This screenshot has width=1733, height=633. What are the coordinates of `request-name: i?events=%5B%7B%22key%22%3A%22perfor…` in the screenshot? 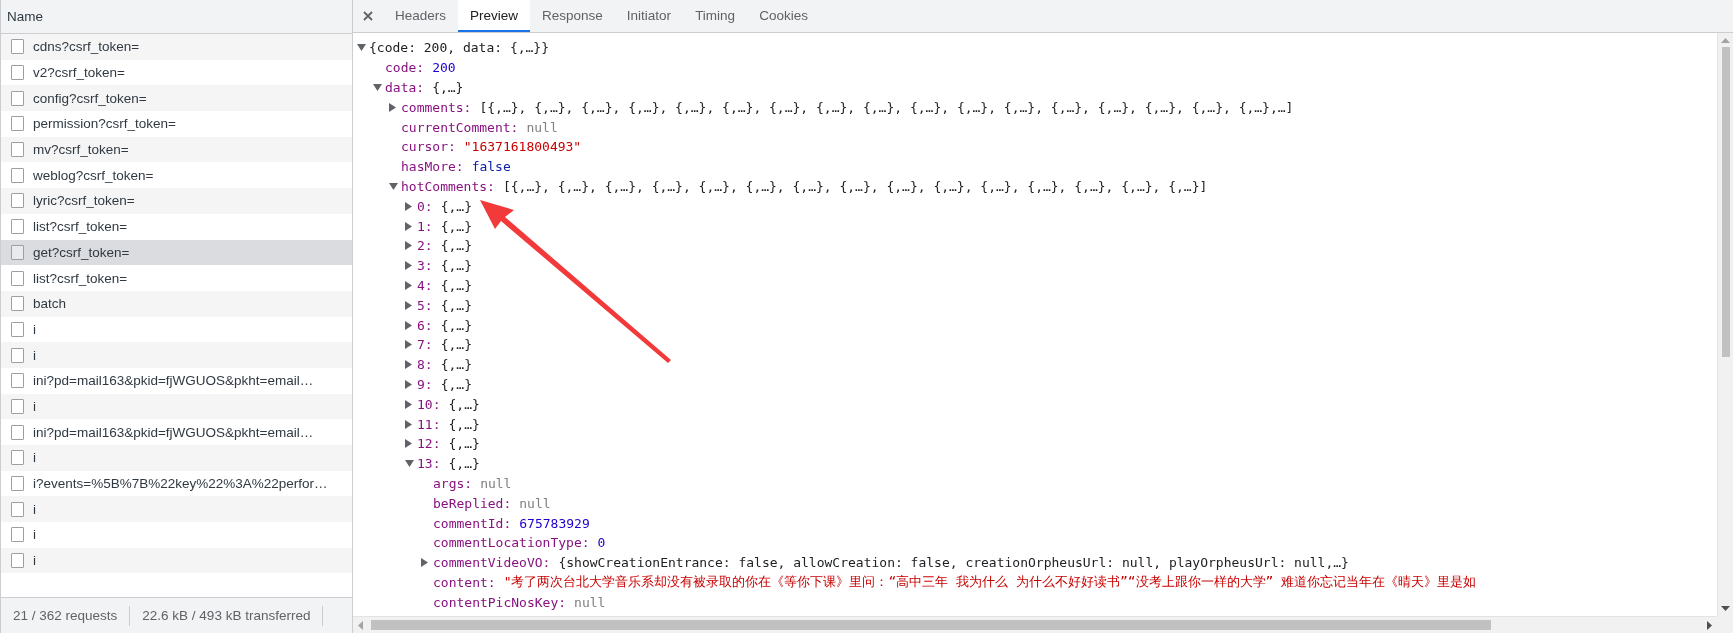 It's located at (180, 484).